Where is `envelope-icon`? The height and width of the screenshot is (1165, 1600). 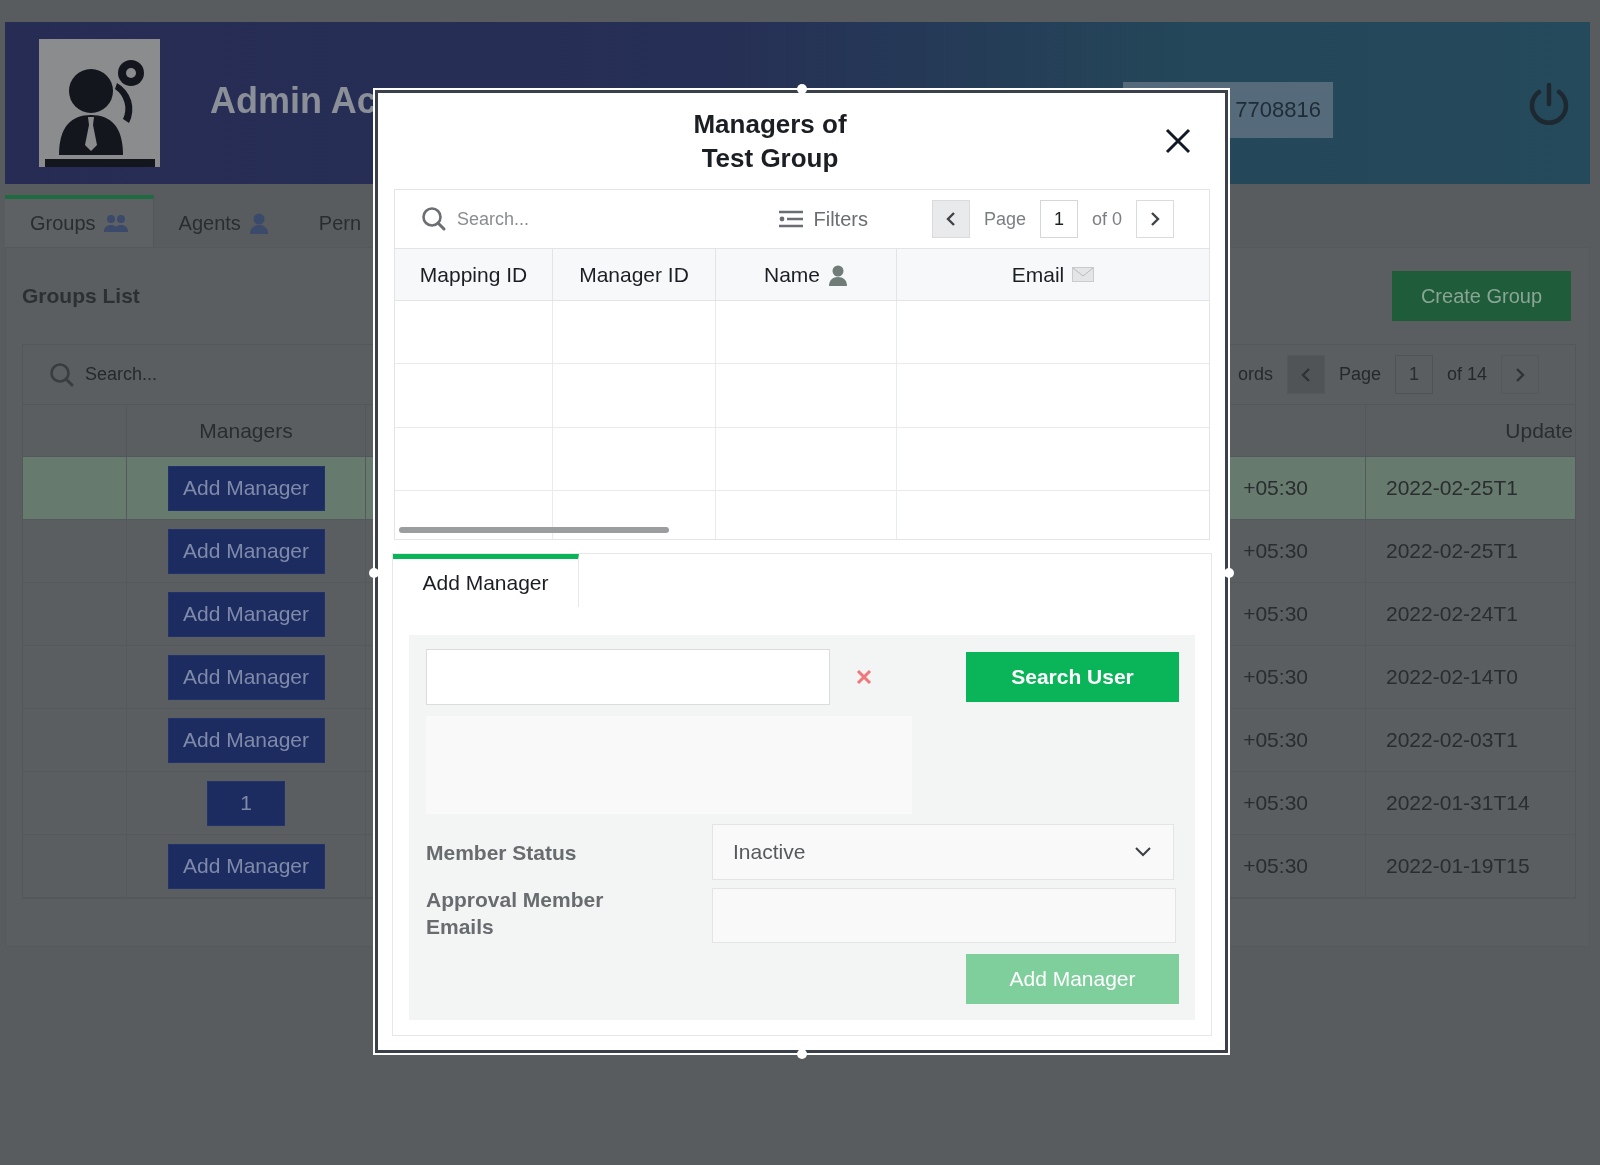 envelope-icon is located at coordinates (1083, 274).